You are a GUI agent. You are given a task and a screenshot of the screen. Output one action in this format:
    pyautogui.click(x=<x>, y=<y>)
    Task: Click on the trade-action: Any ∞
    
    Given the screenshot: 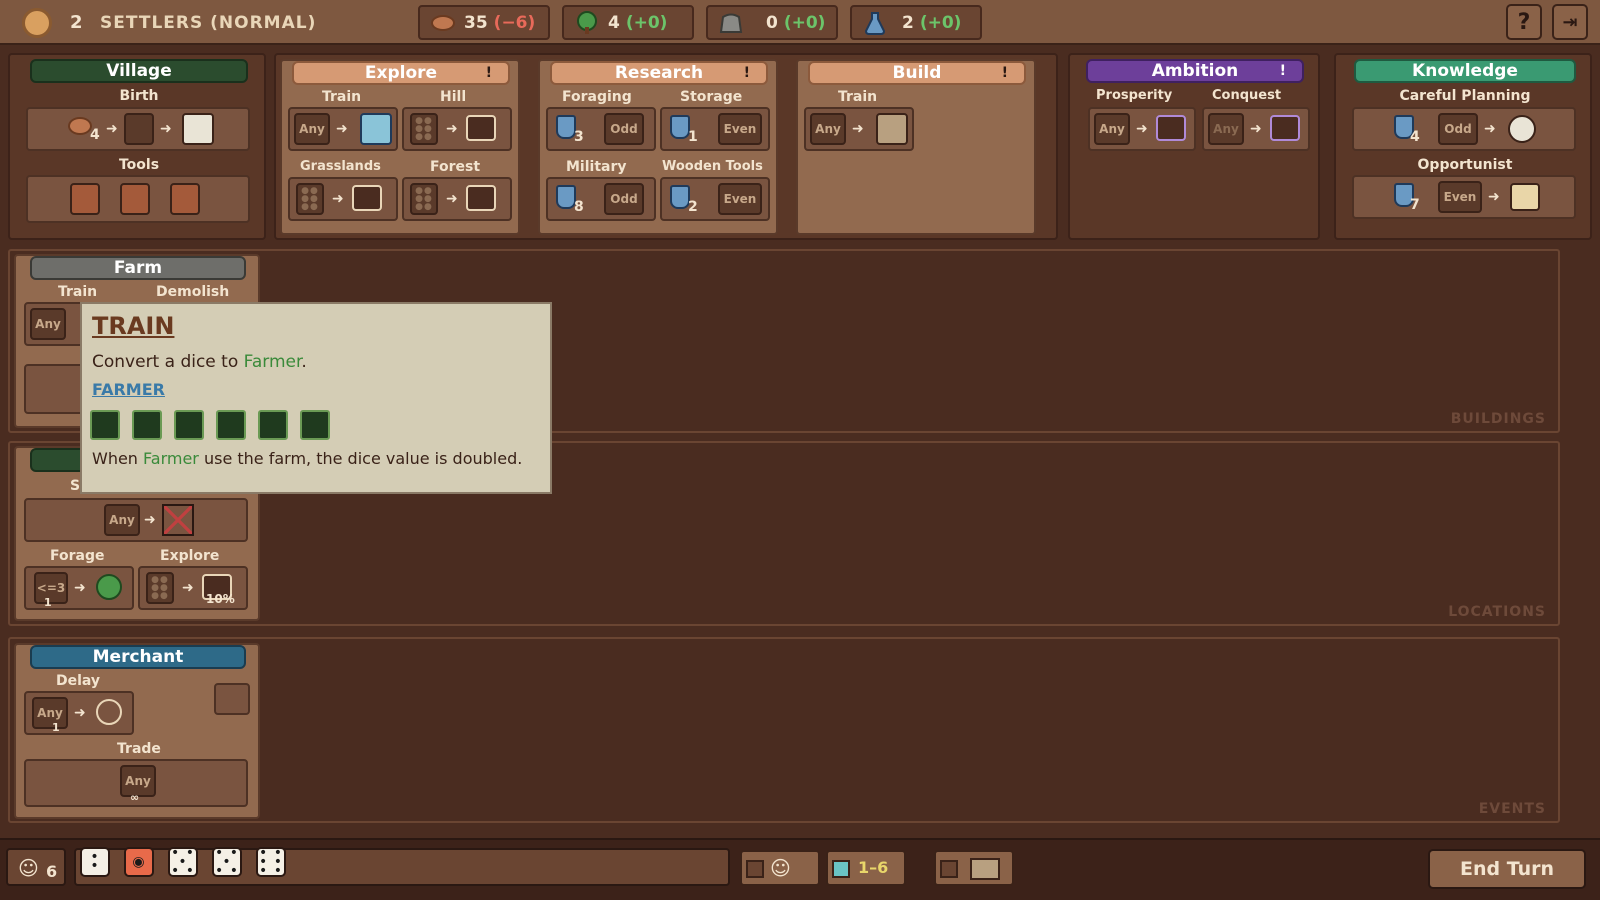 What is the action you would take?
    pyautogui.click(x=136, y=783)
    